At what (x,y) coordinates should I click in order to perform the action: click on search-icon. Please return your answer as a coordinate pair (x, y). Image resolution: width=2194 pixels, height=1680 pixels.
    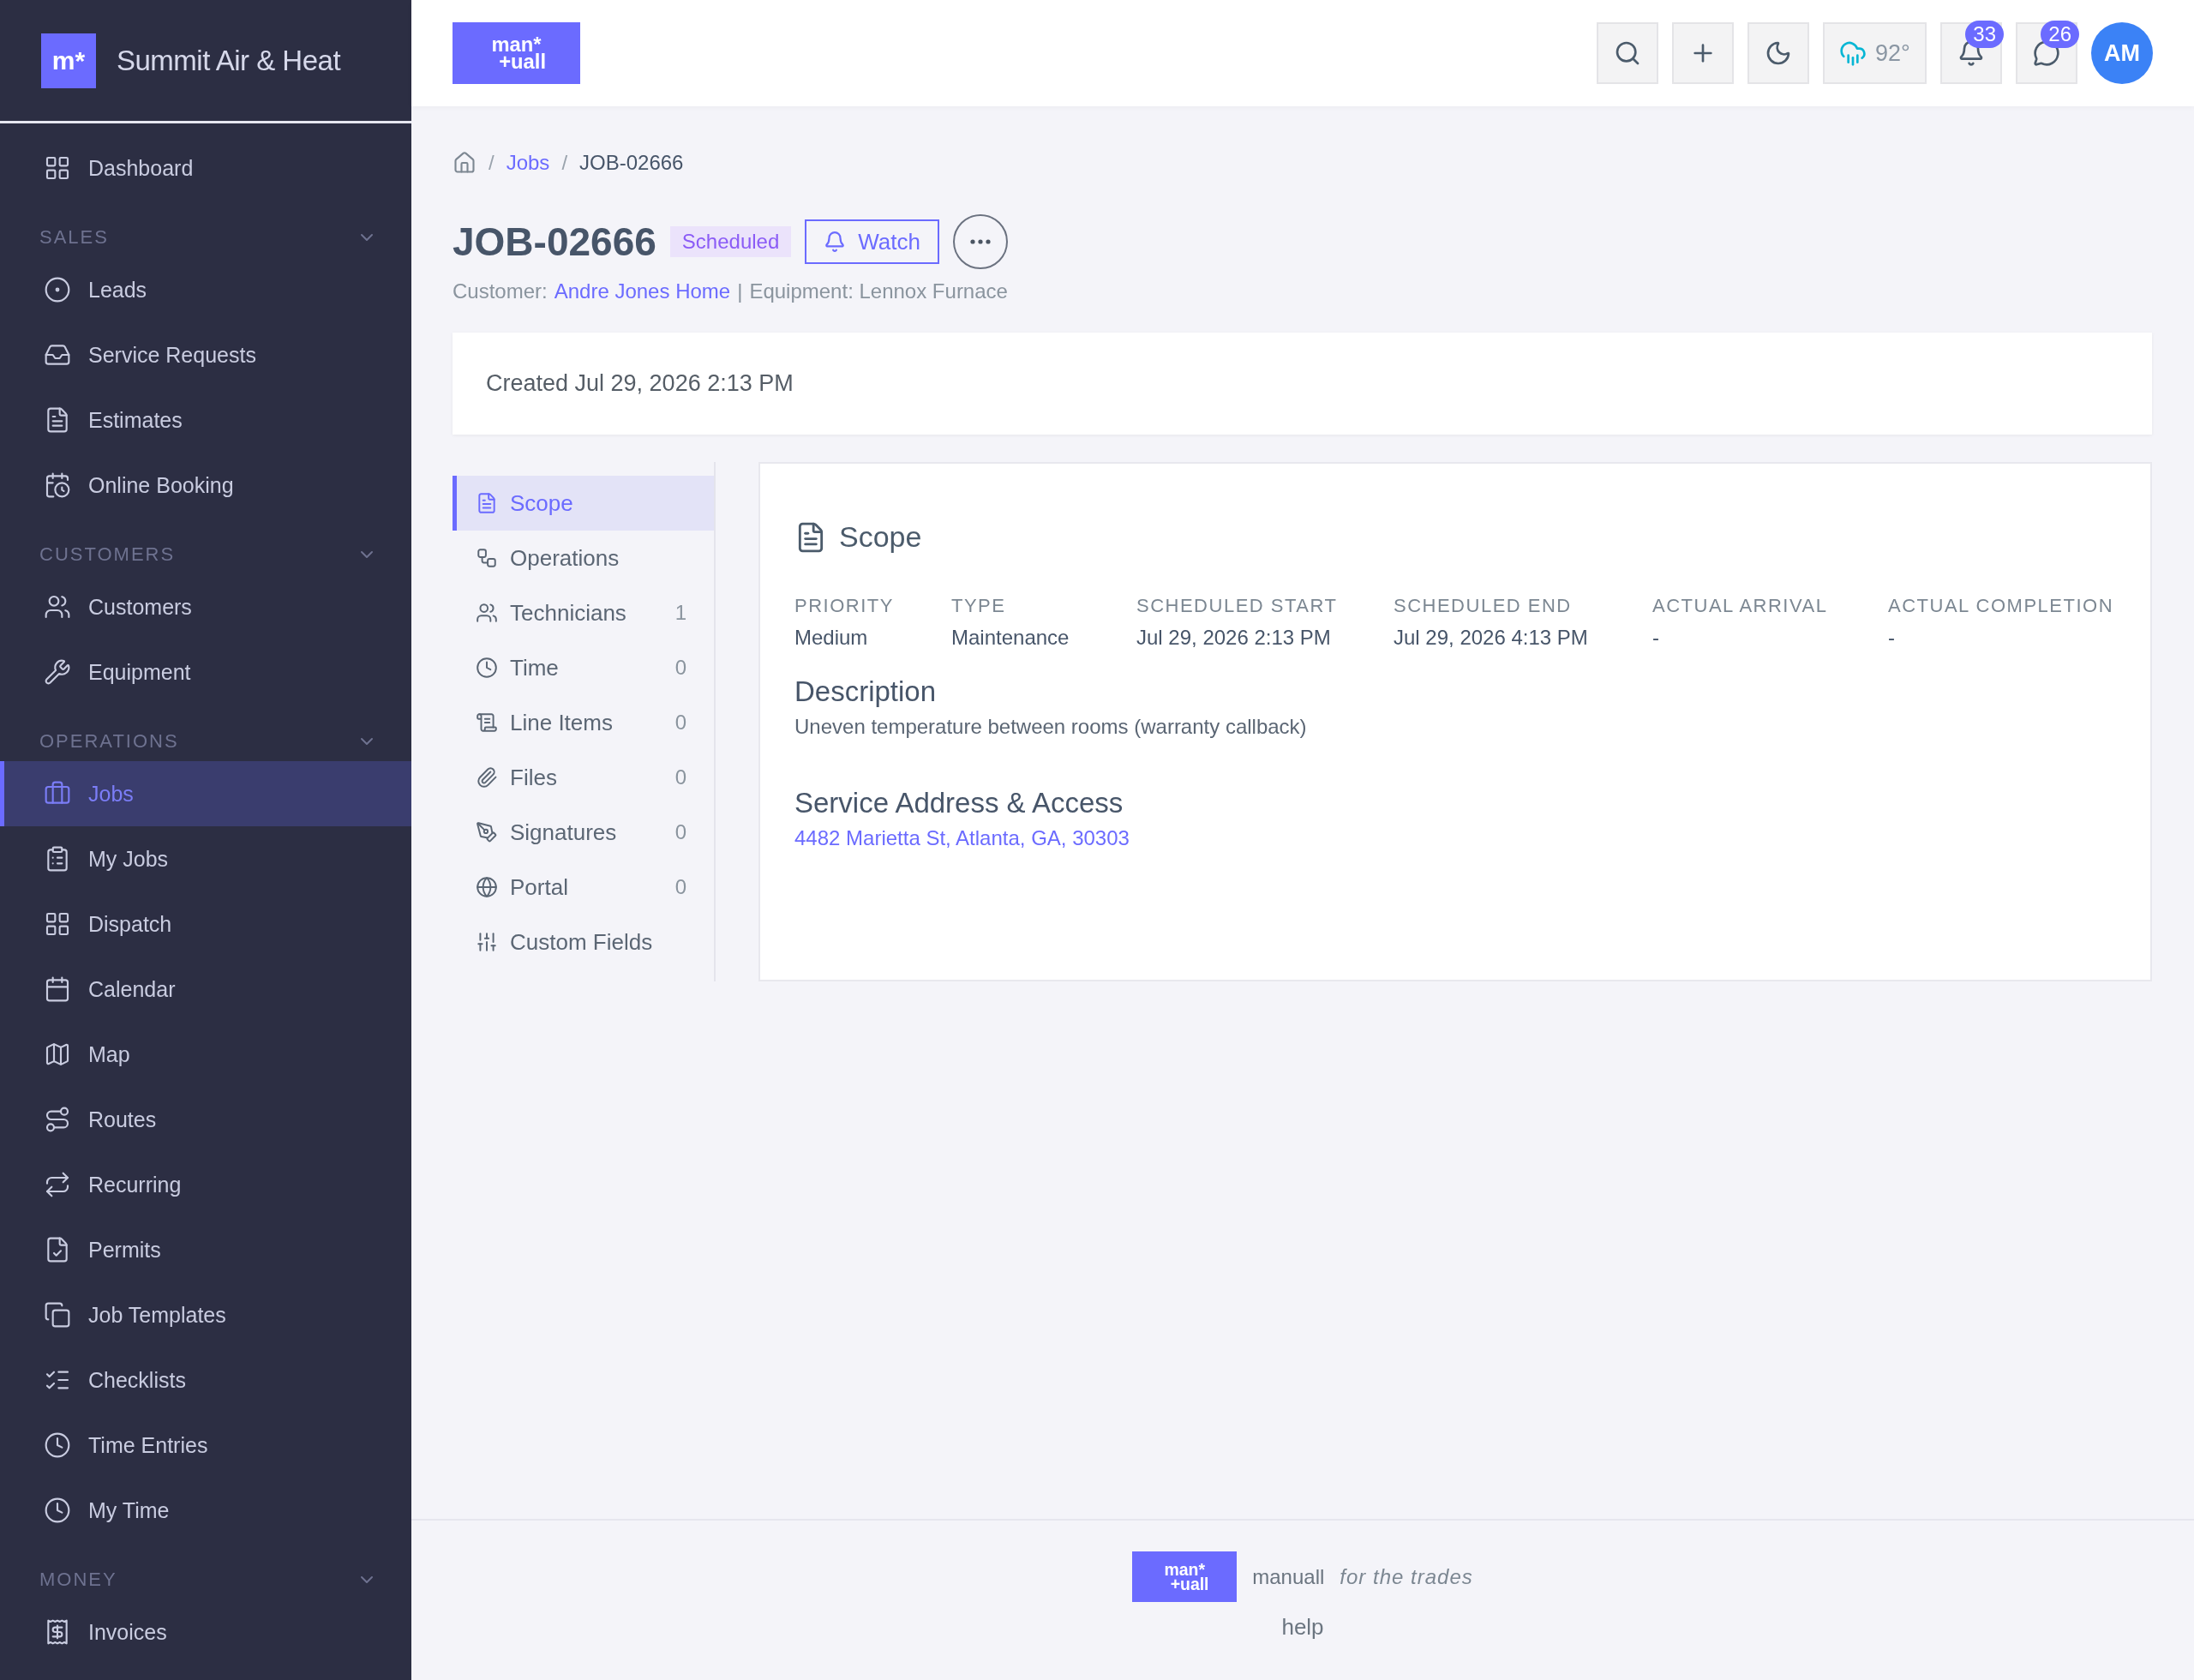
    Looking at the image, I should click on (1627, 53).